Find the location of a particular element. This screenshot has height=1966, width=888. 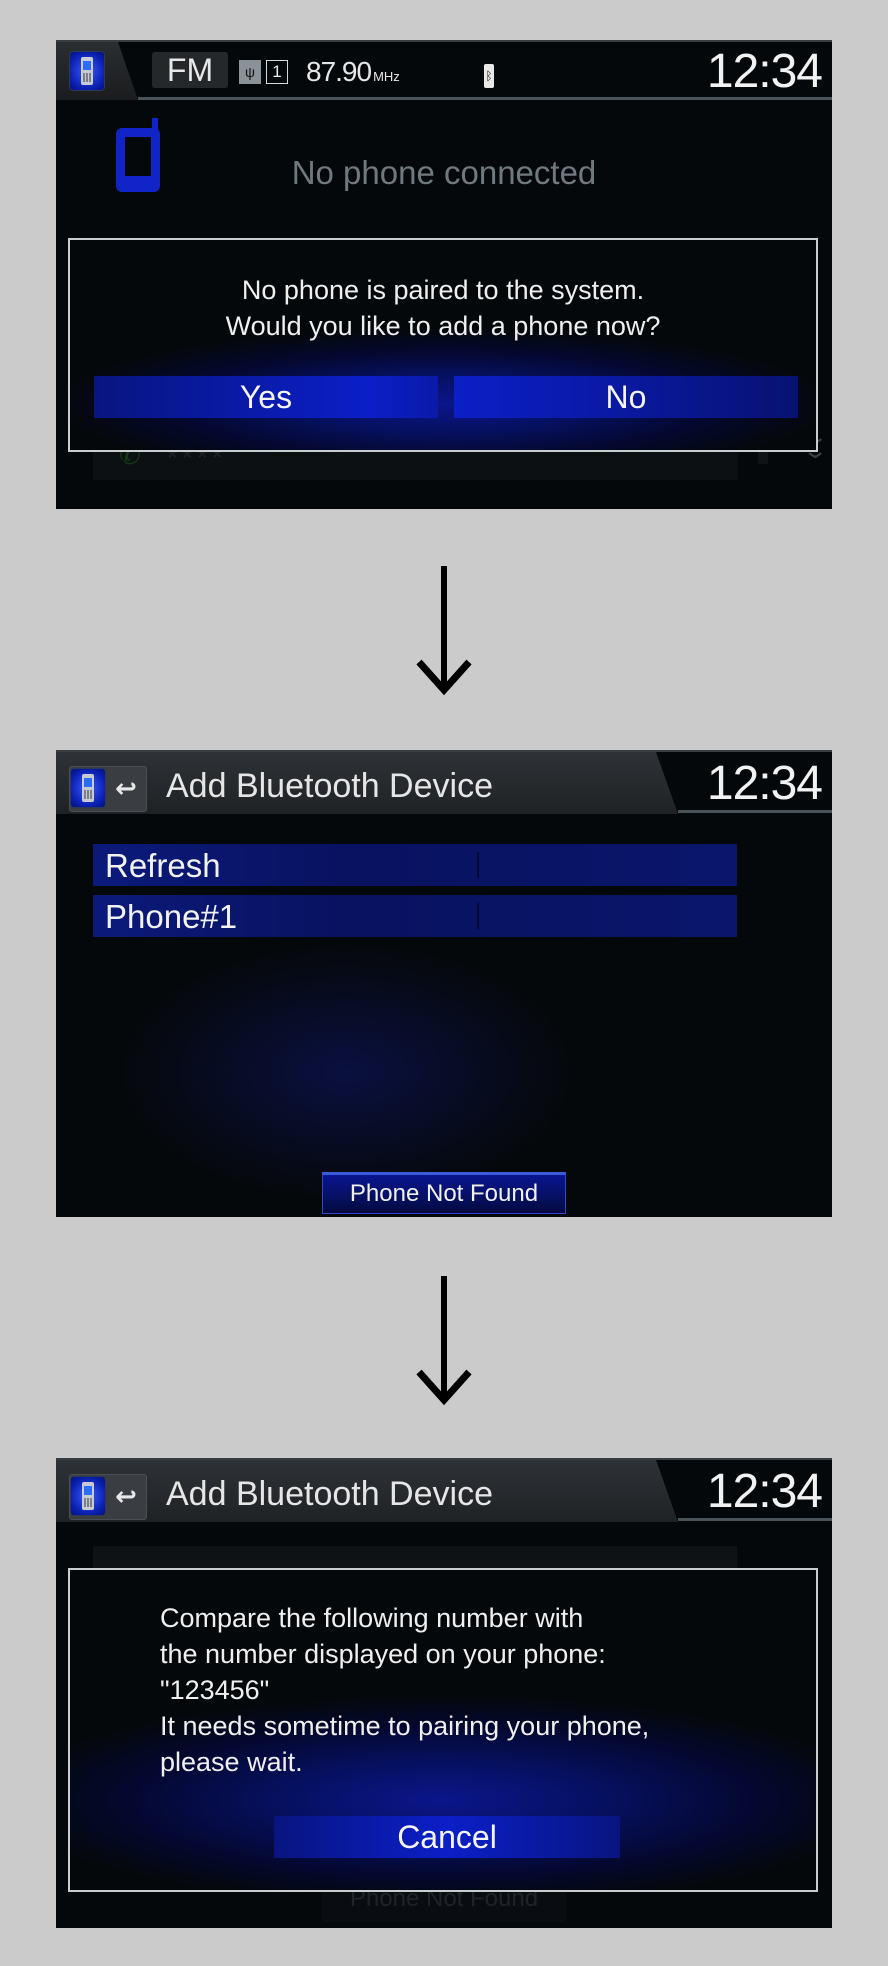

phone-not-found-button: Phone Not Found is located at coordinates (444, 1193).